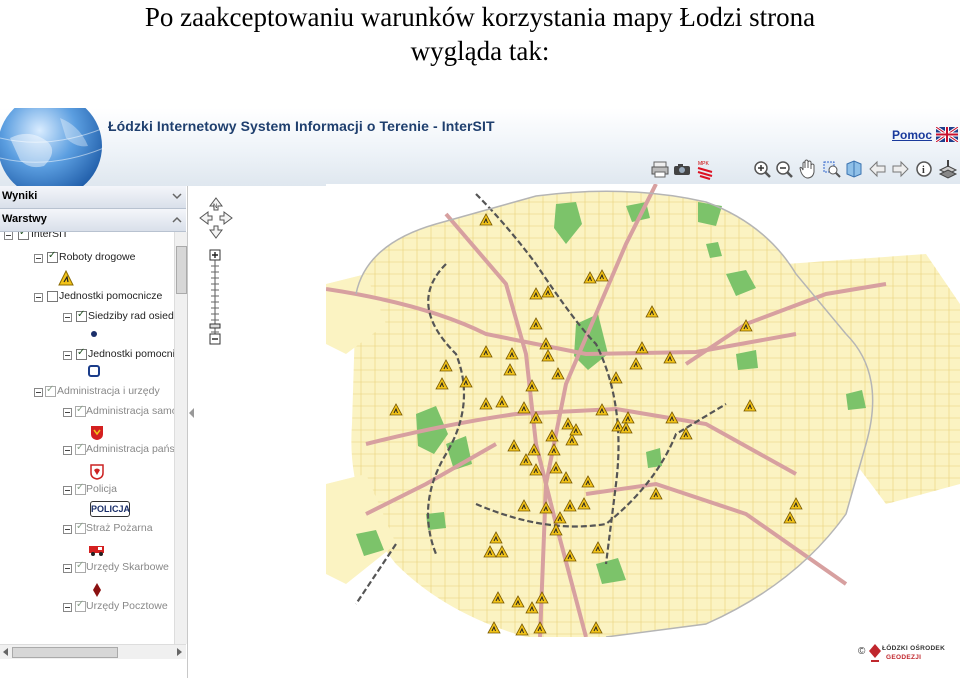 The width and height of the screenshot is (960, 678). What do you see at coordinates (215, 297) in the screenshot?
I see `zoom-slider` at bounding box center [215, 297].